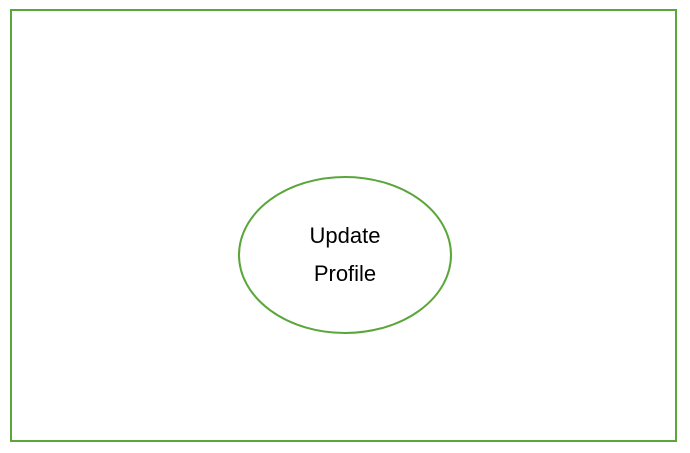  Describe the element at coordinates (345, 235) in the screenshot. I see `use-case-label-line-1: Update` at that location.